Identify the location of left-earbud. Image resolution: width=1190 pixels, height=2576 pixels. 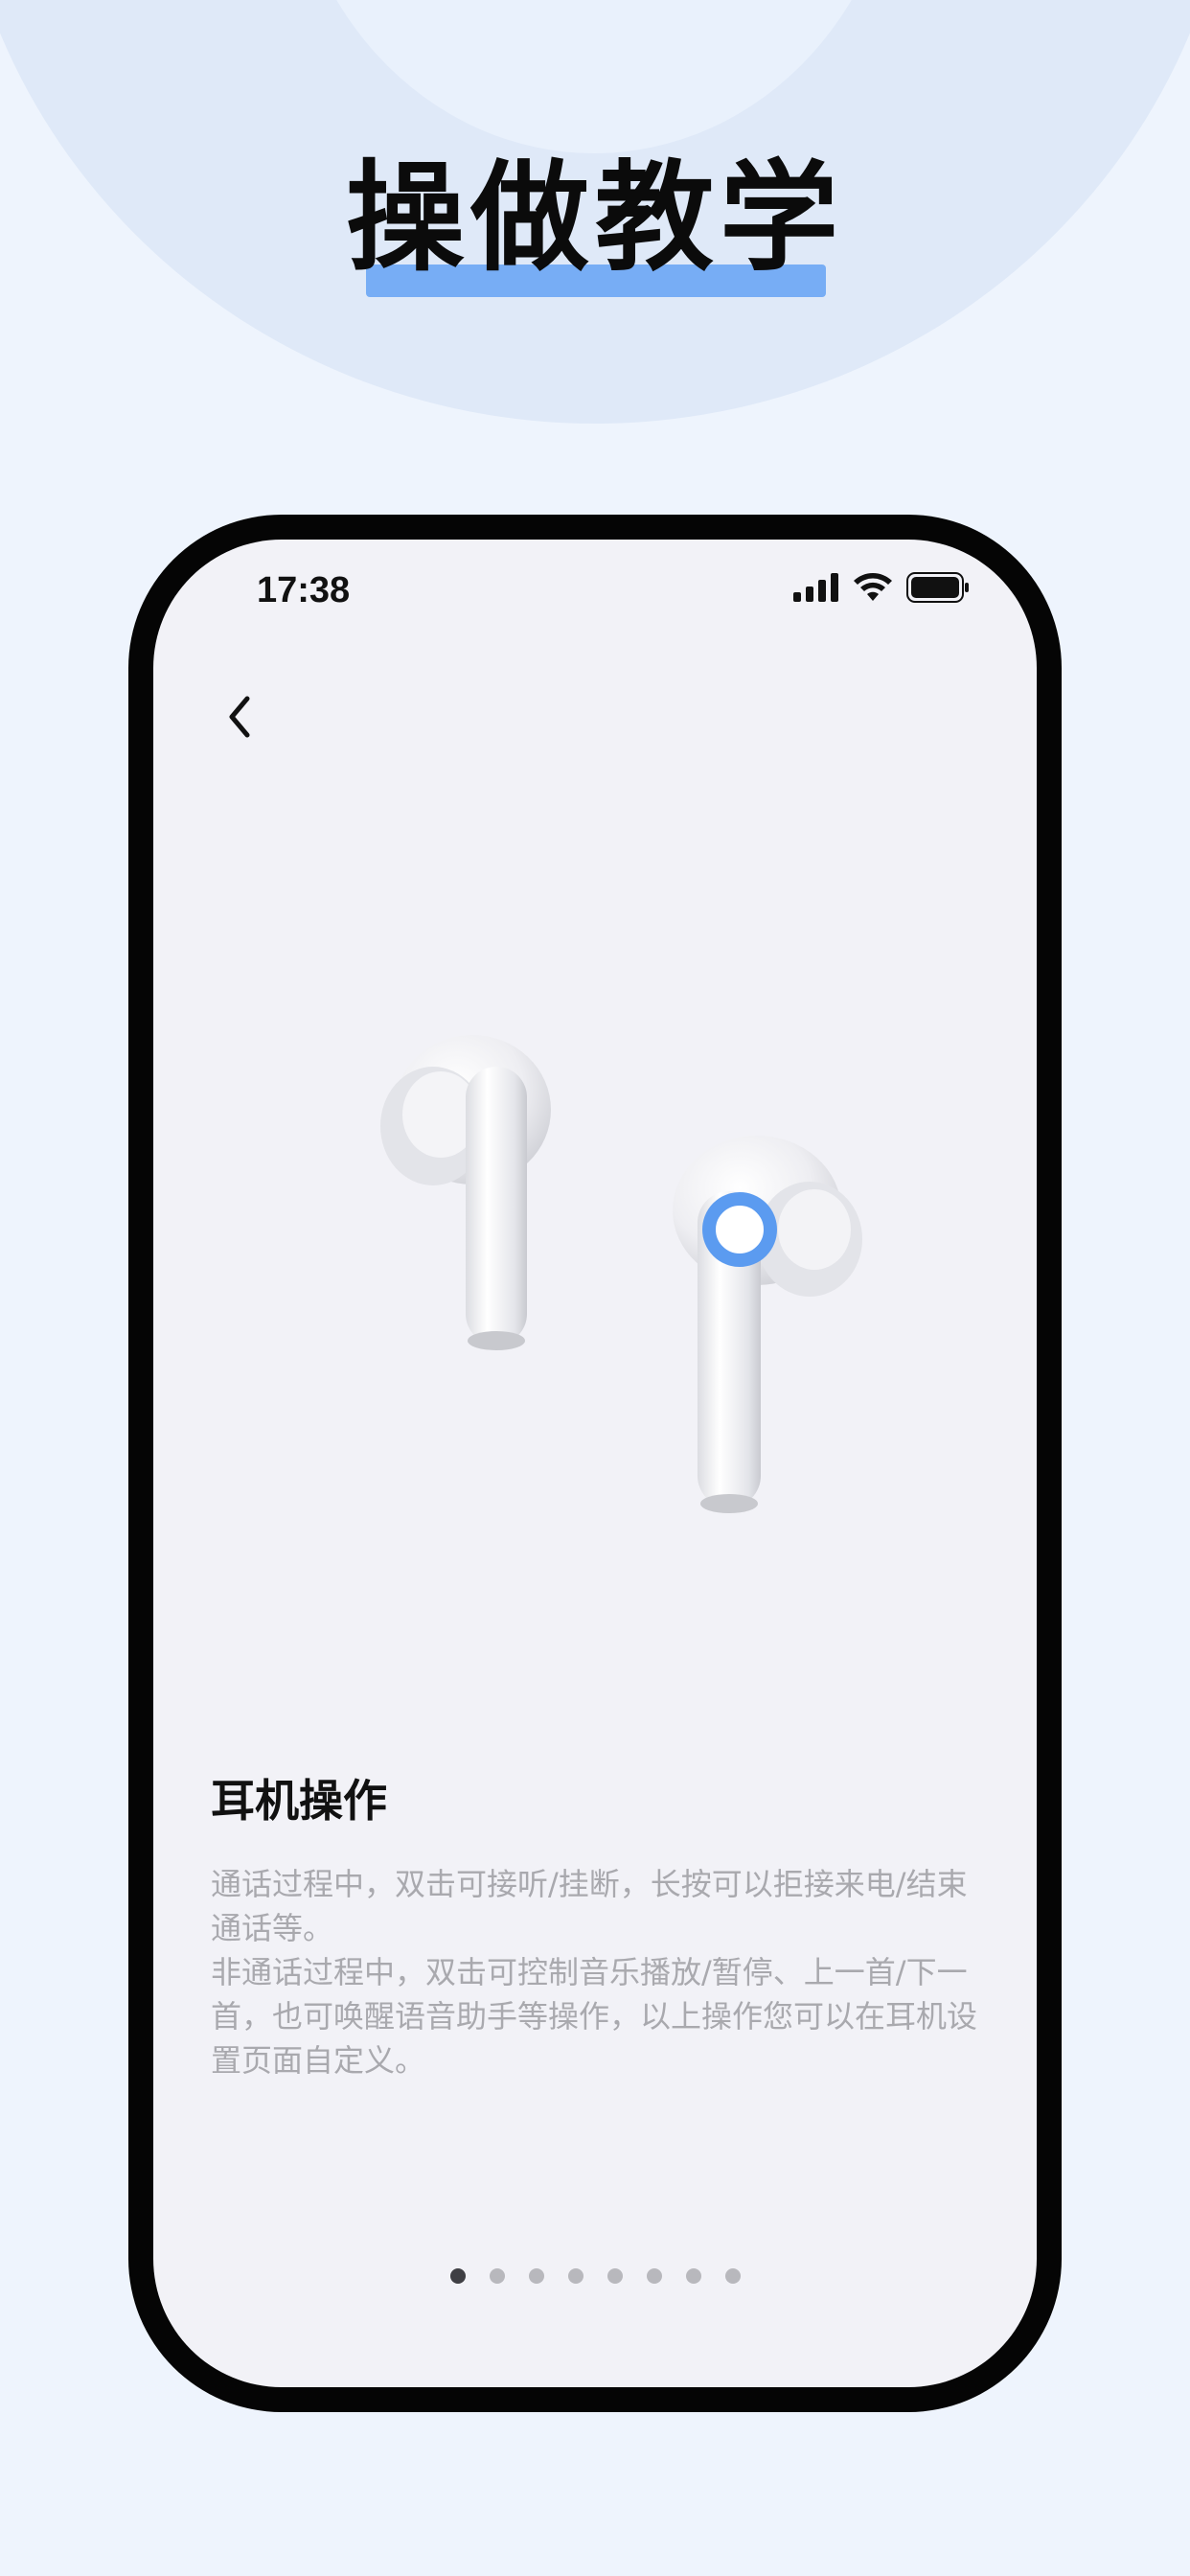
(466, 1192).